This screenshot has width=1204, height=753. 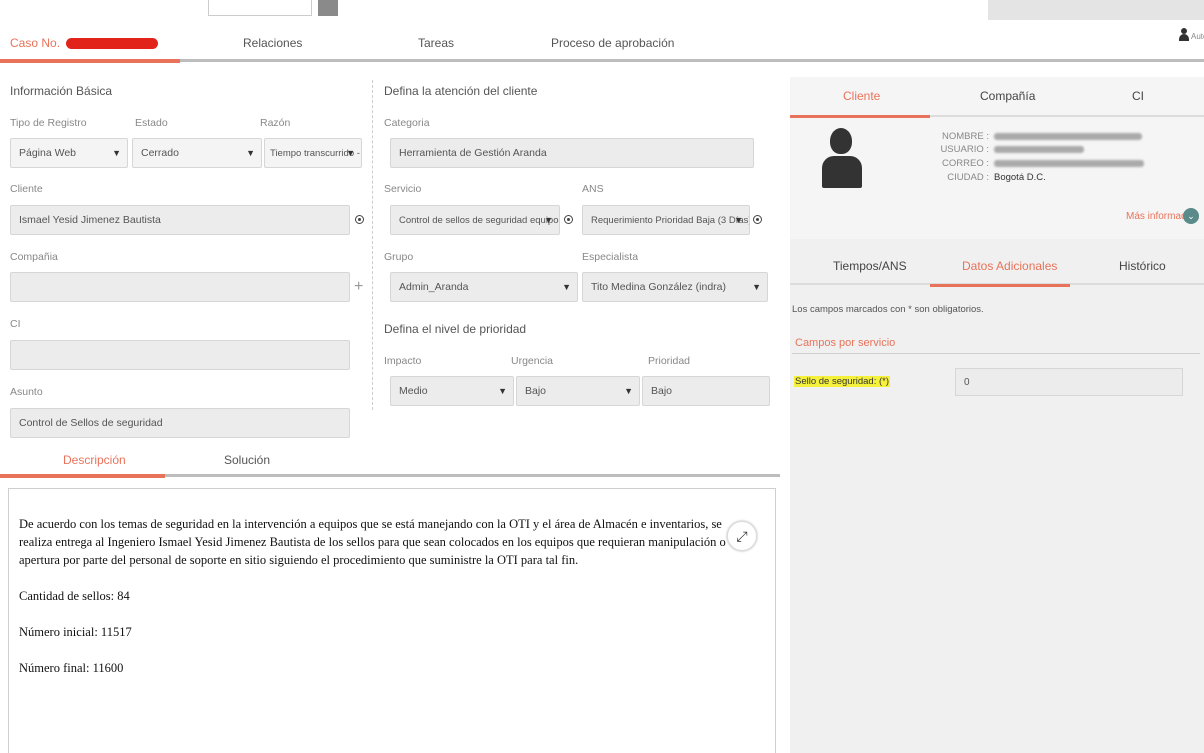 I want to click on compania-label: Compañia, so click(x=34, y=257).